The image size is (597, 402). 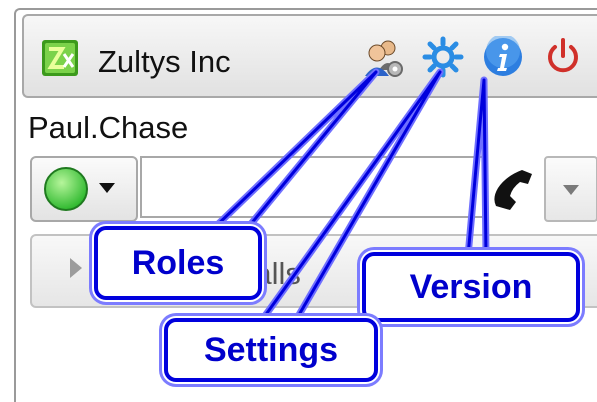 I want to click on settings-callout: Settings, so click(x=271, y=350).